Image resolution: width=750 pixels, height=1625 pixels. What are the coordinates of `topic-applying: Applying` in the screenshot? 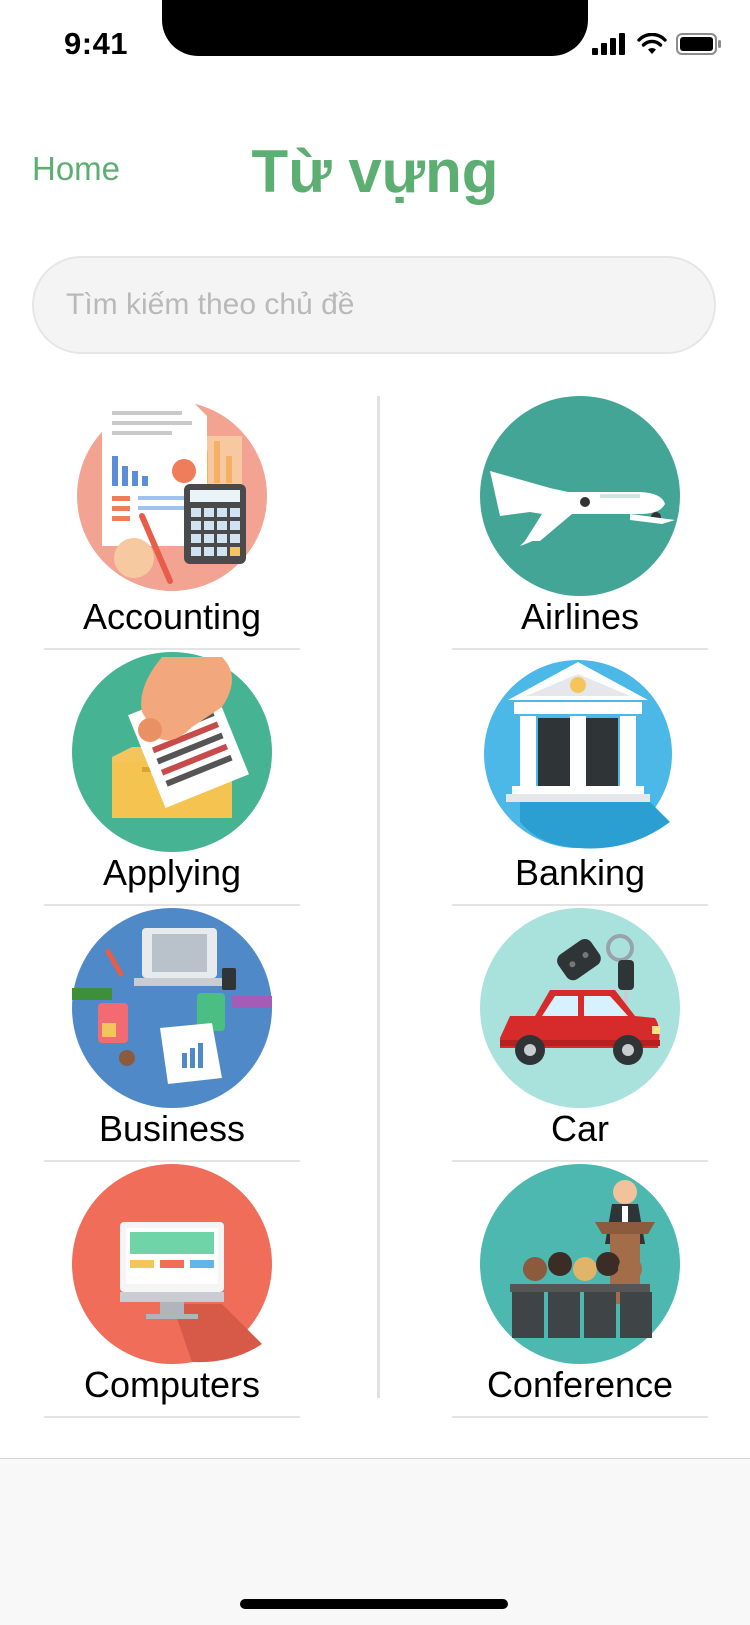 It's located at (172, 780).